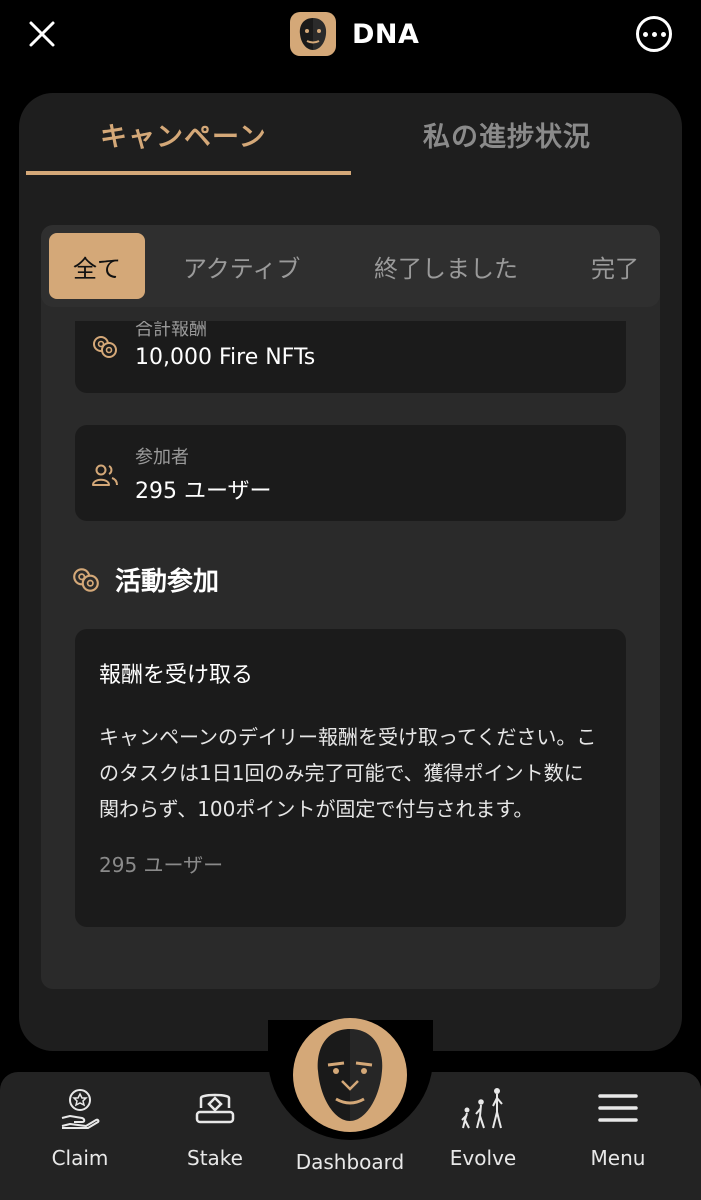 The height and width of the screenshot is (1200, 701). Describe the element at coordinates (176, 675) in the screenshot. I see `task-title: 報酬を受け取る` at that location.